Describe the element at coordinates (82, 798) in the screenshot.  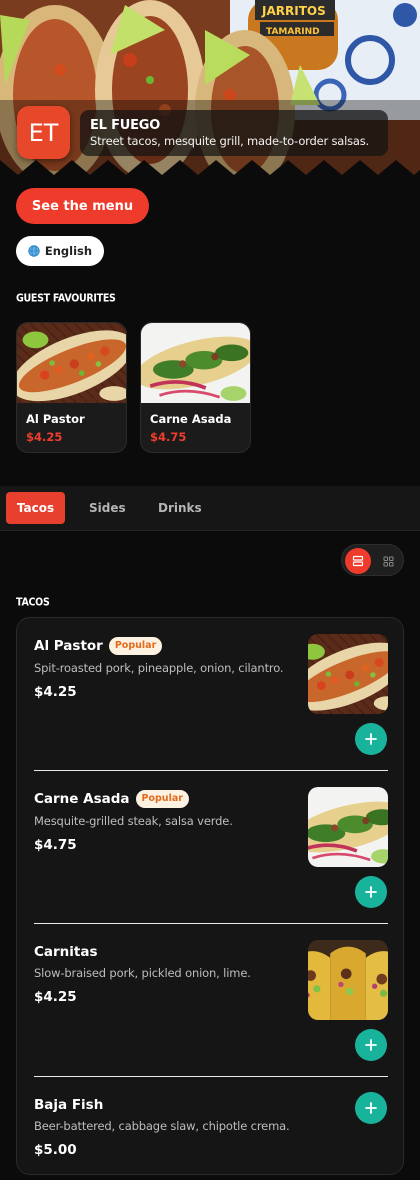
I see `item-name: Carne Asada` at that location.